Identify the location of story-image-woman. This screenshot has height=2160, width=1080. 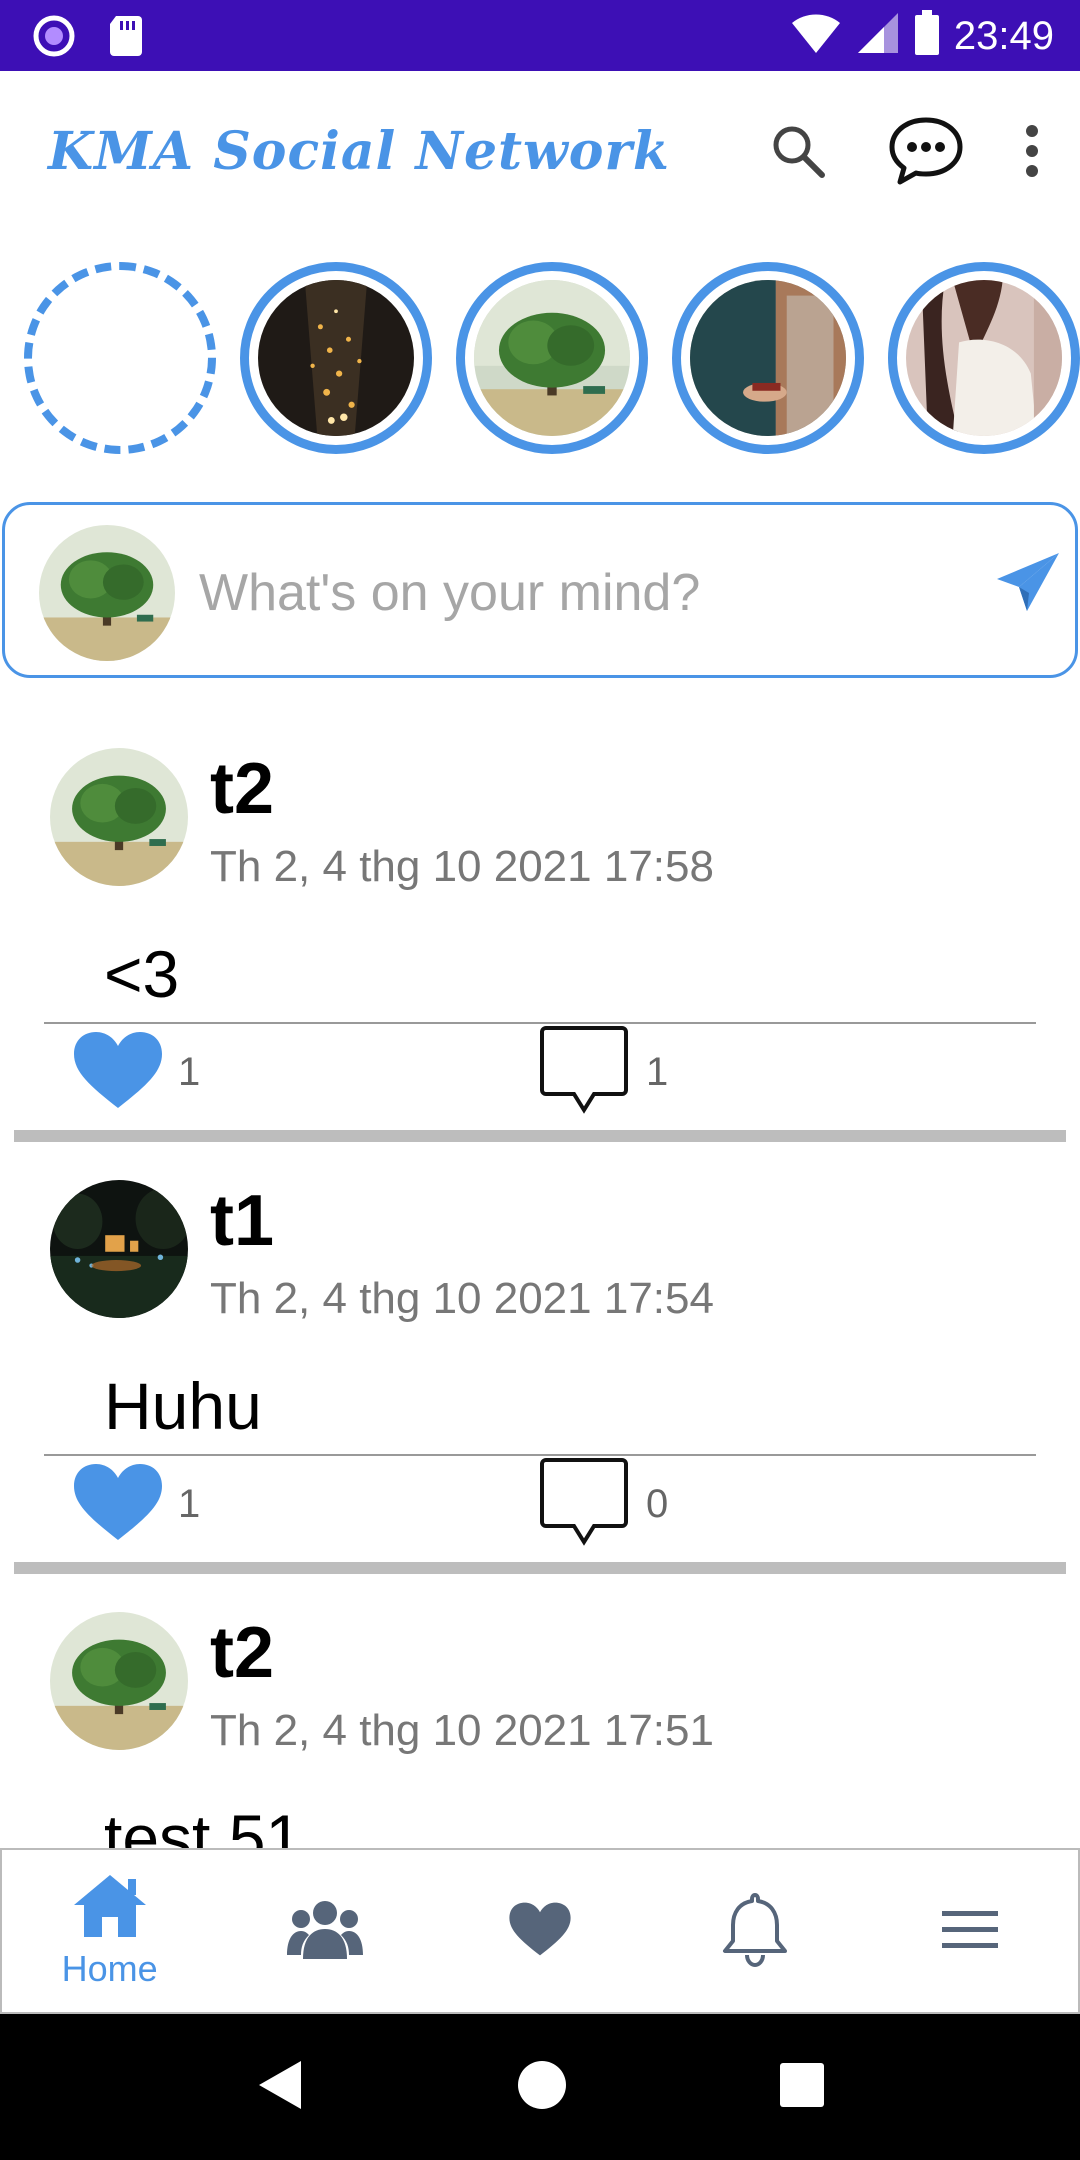
(984, 358).